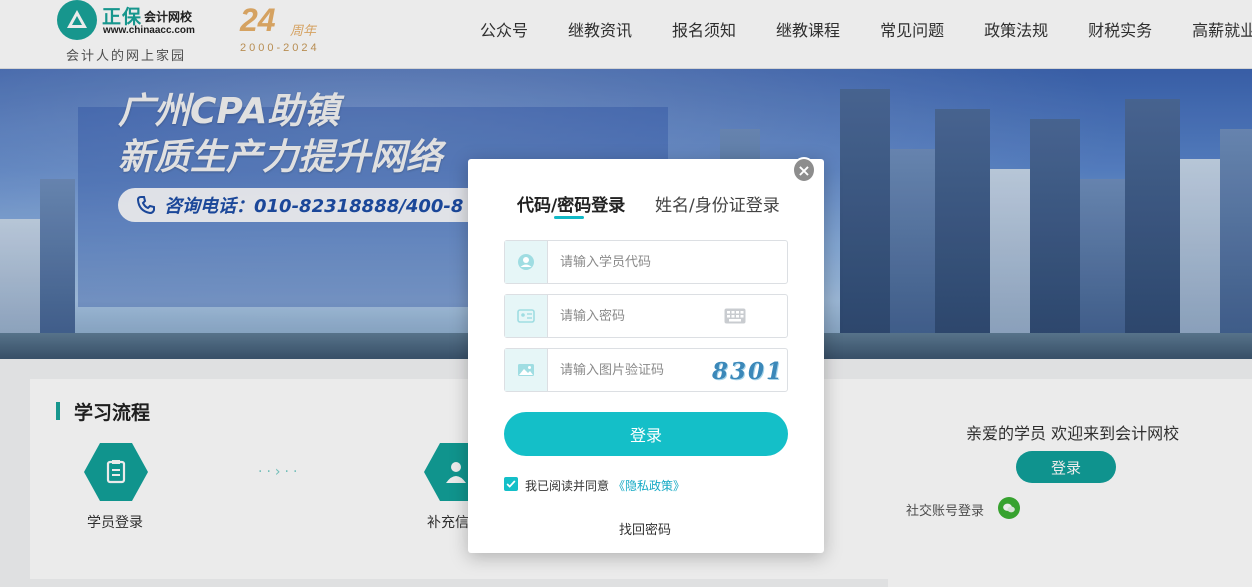 This screenshot has height=587, width=1252. Describe the element at coordinates (571, 203) in the screenshot. I see `tab-code-password: 代码/密码登录` at that location.